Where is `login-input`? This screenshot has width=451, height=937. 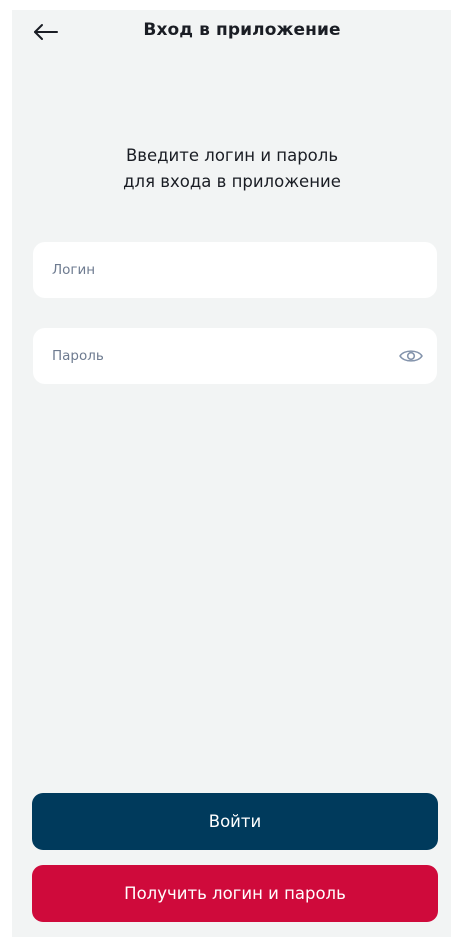
login-input is located at coordinates (235, 270).